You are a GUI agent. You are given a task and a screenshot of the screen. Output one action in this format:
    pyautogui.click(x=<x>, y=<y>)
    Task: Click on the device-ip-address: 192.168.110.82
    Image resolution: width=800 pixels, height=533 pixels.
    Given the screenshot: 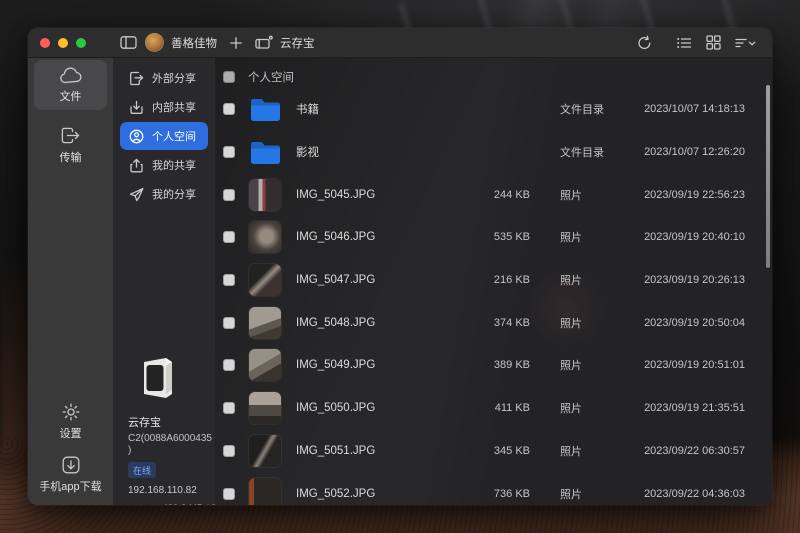 What is the action you would take?
    pyautogui.click(x=162, y=490)
    